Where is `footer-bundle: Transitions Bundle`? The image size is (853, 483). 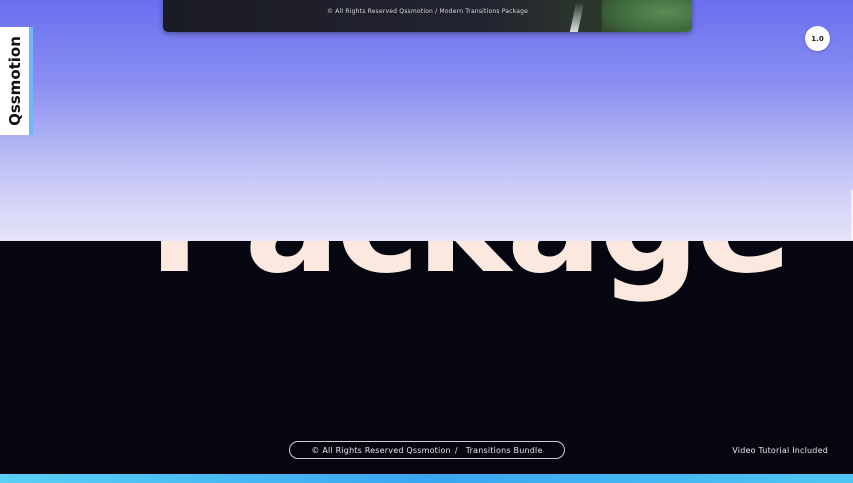 footer-bundle: Transitions Bundle is located at coordinates (504, 450).